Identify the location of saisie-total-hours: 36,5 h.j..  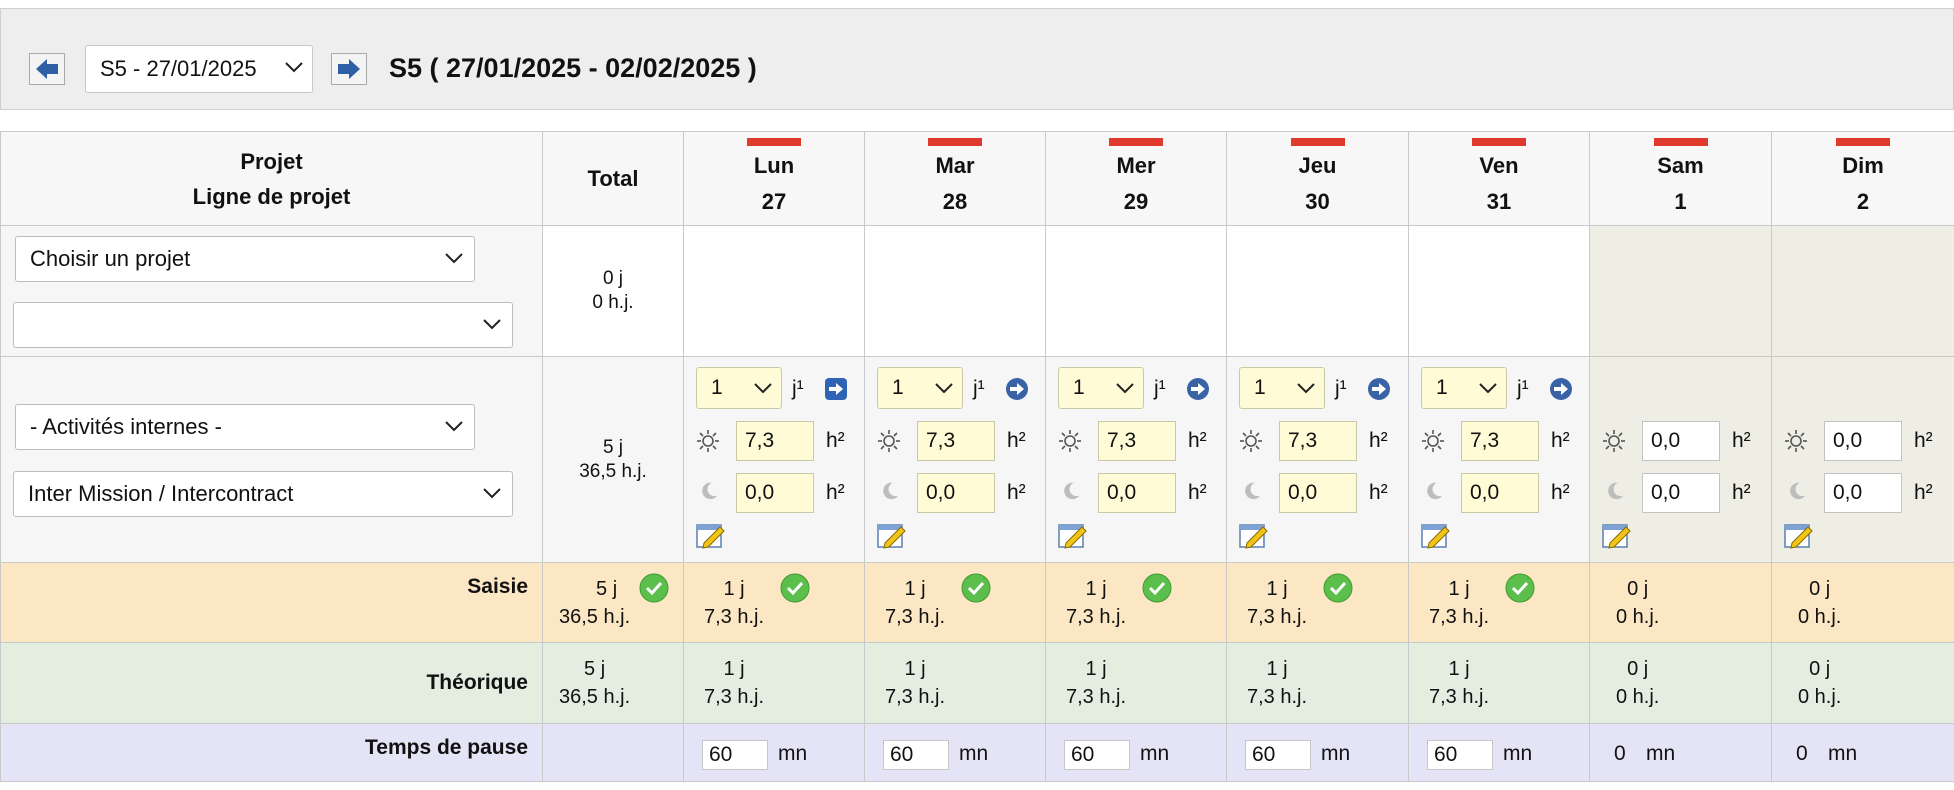
(595, 617).